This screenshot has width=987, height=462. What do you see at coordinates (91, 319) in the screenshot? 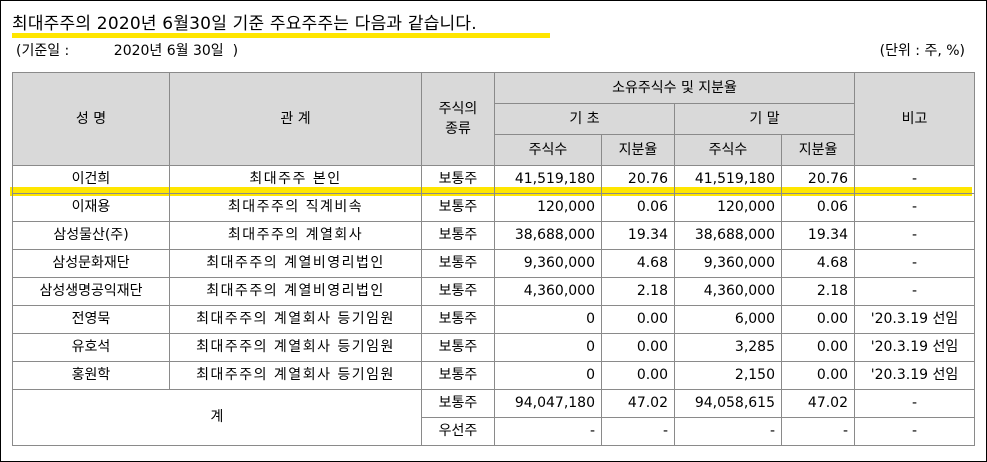
I see `cell-name: 전영묵` at bounding box center [91, 319].